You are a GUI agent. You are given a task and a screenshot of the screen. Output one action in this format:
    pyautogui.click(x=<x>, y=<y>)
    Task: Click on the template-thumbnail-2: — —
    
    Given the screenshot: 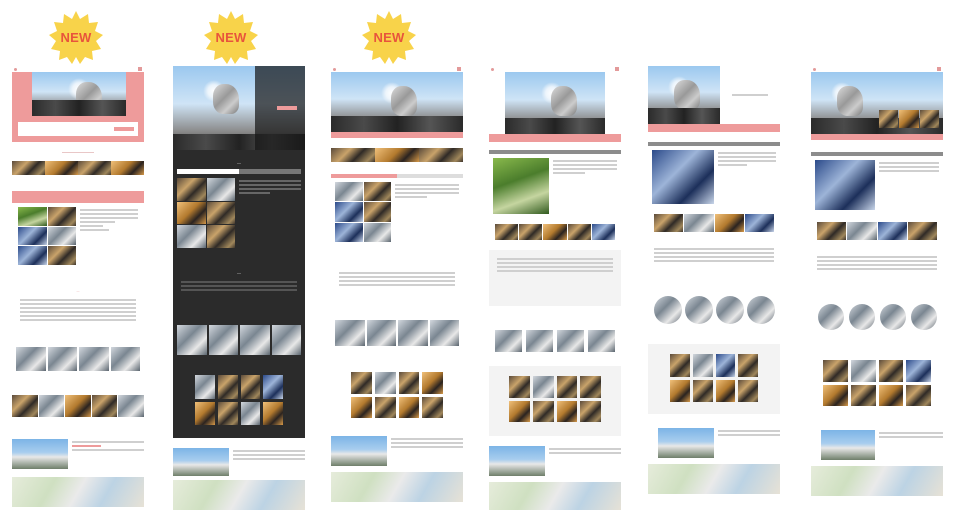 What is the action you would take?
    pyautogui.click(x=239, y=252)
    